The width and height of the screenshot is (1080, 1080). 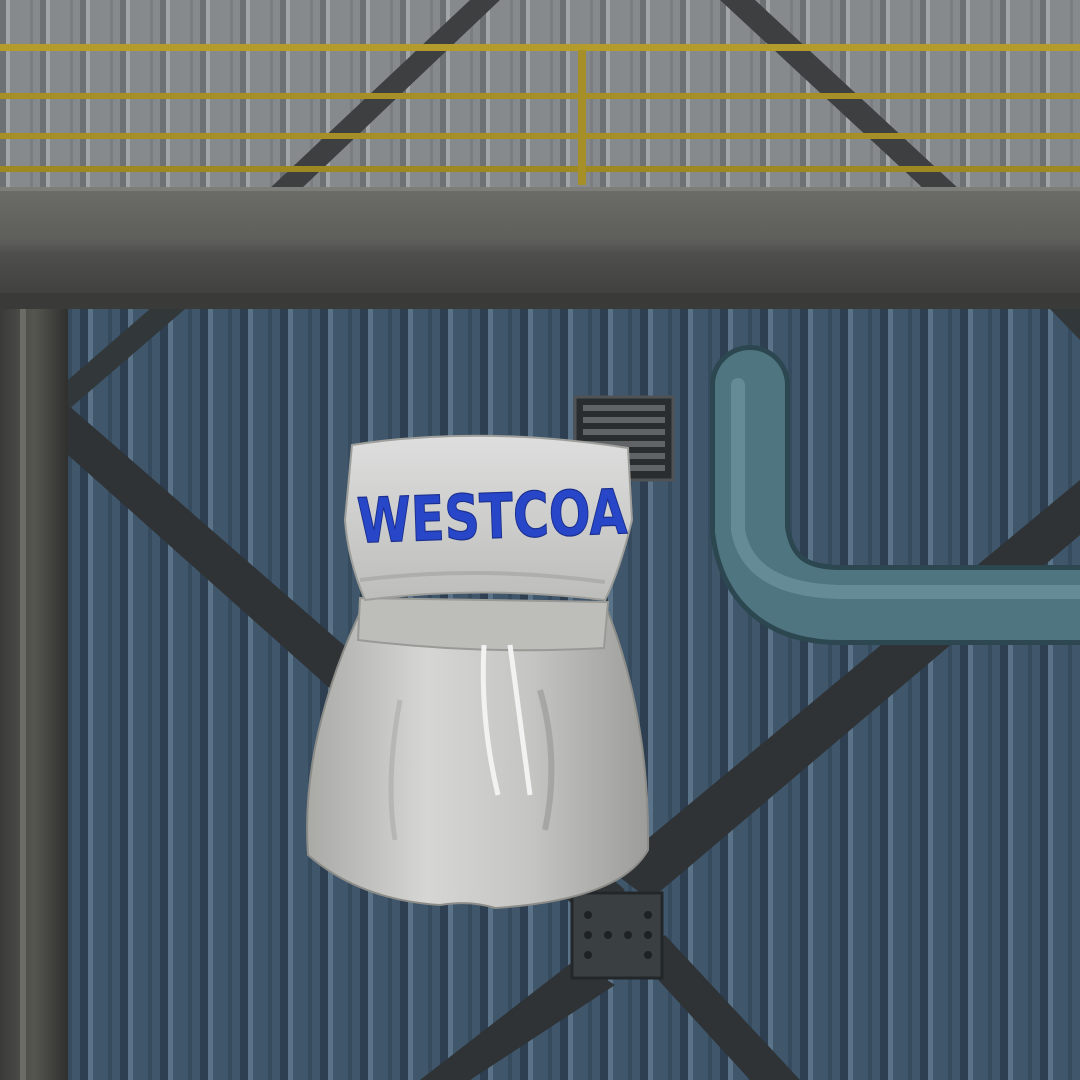 I want to click on garment: WESTCOA, so click(x=478, y=672).